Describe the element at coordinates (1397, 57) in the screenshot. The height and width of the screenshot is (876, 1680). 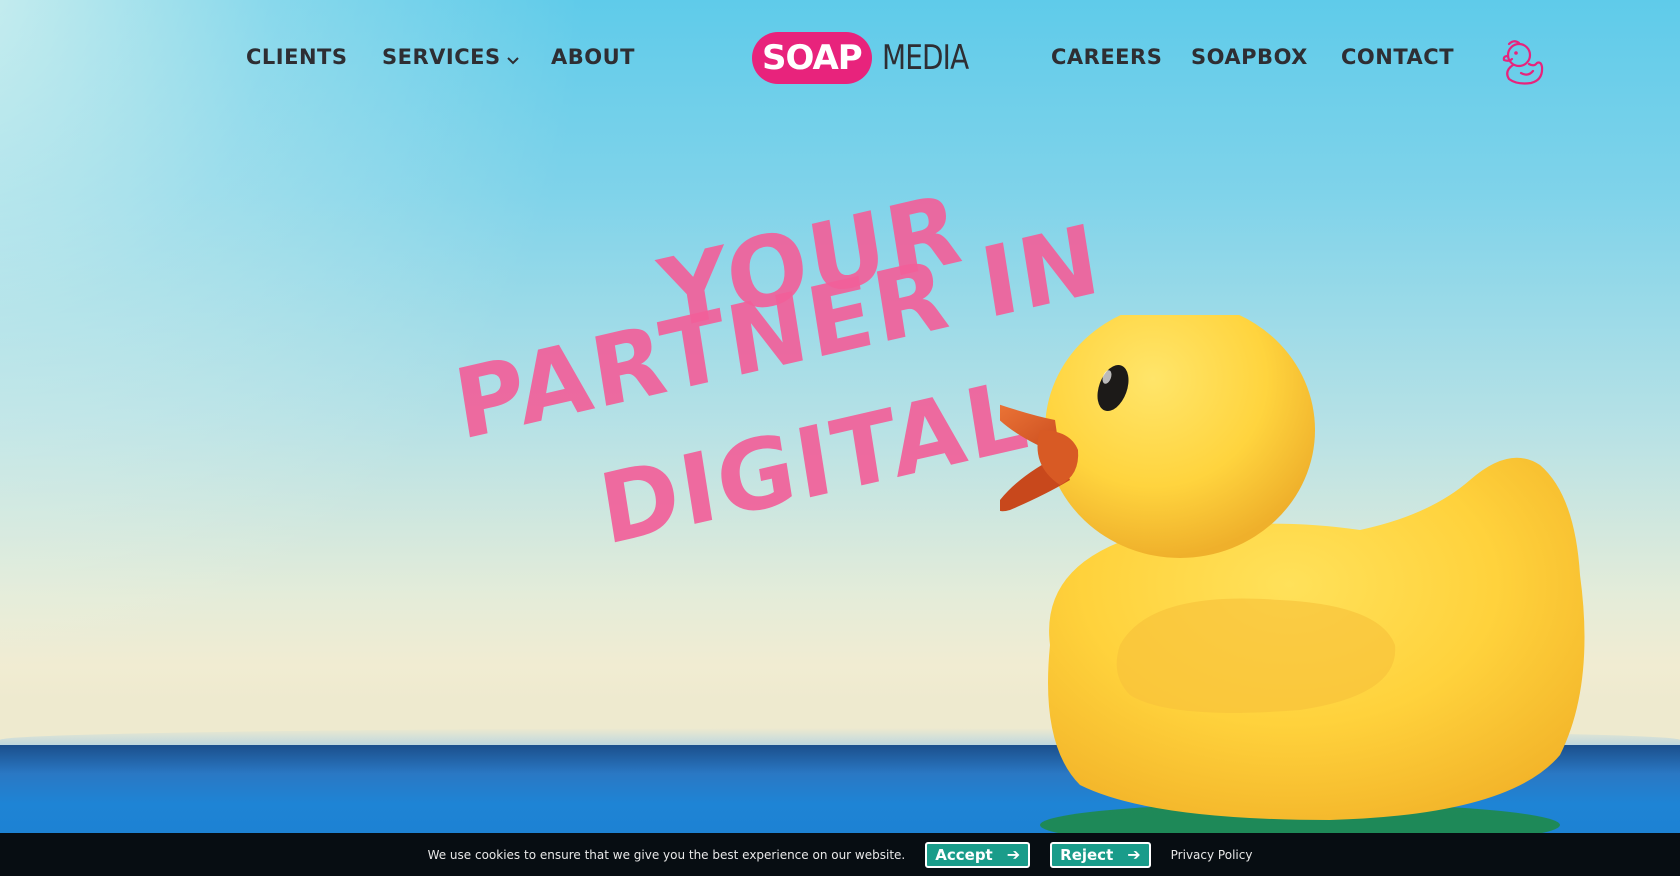
I see `nav-contact: CONTACT` at that location.